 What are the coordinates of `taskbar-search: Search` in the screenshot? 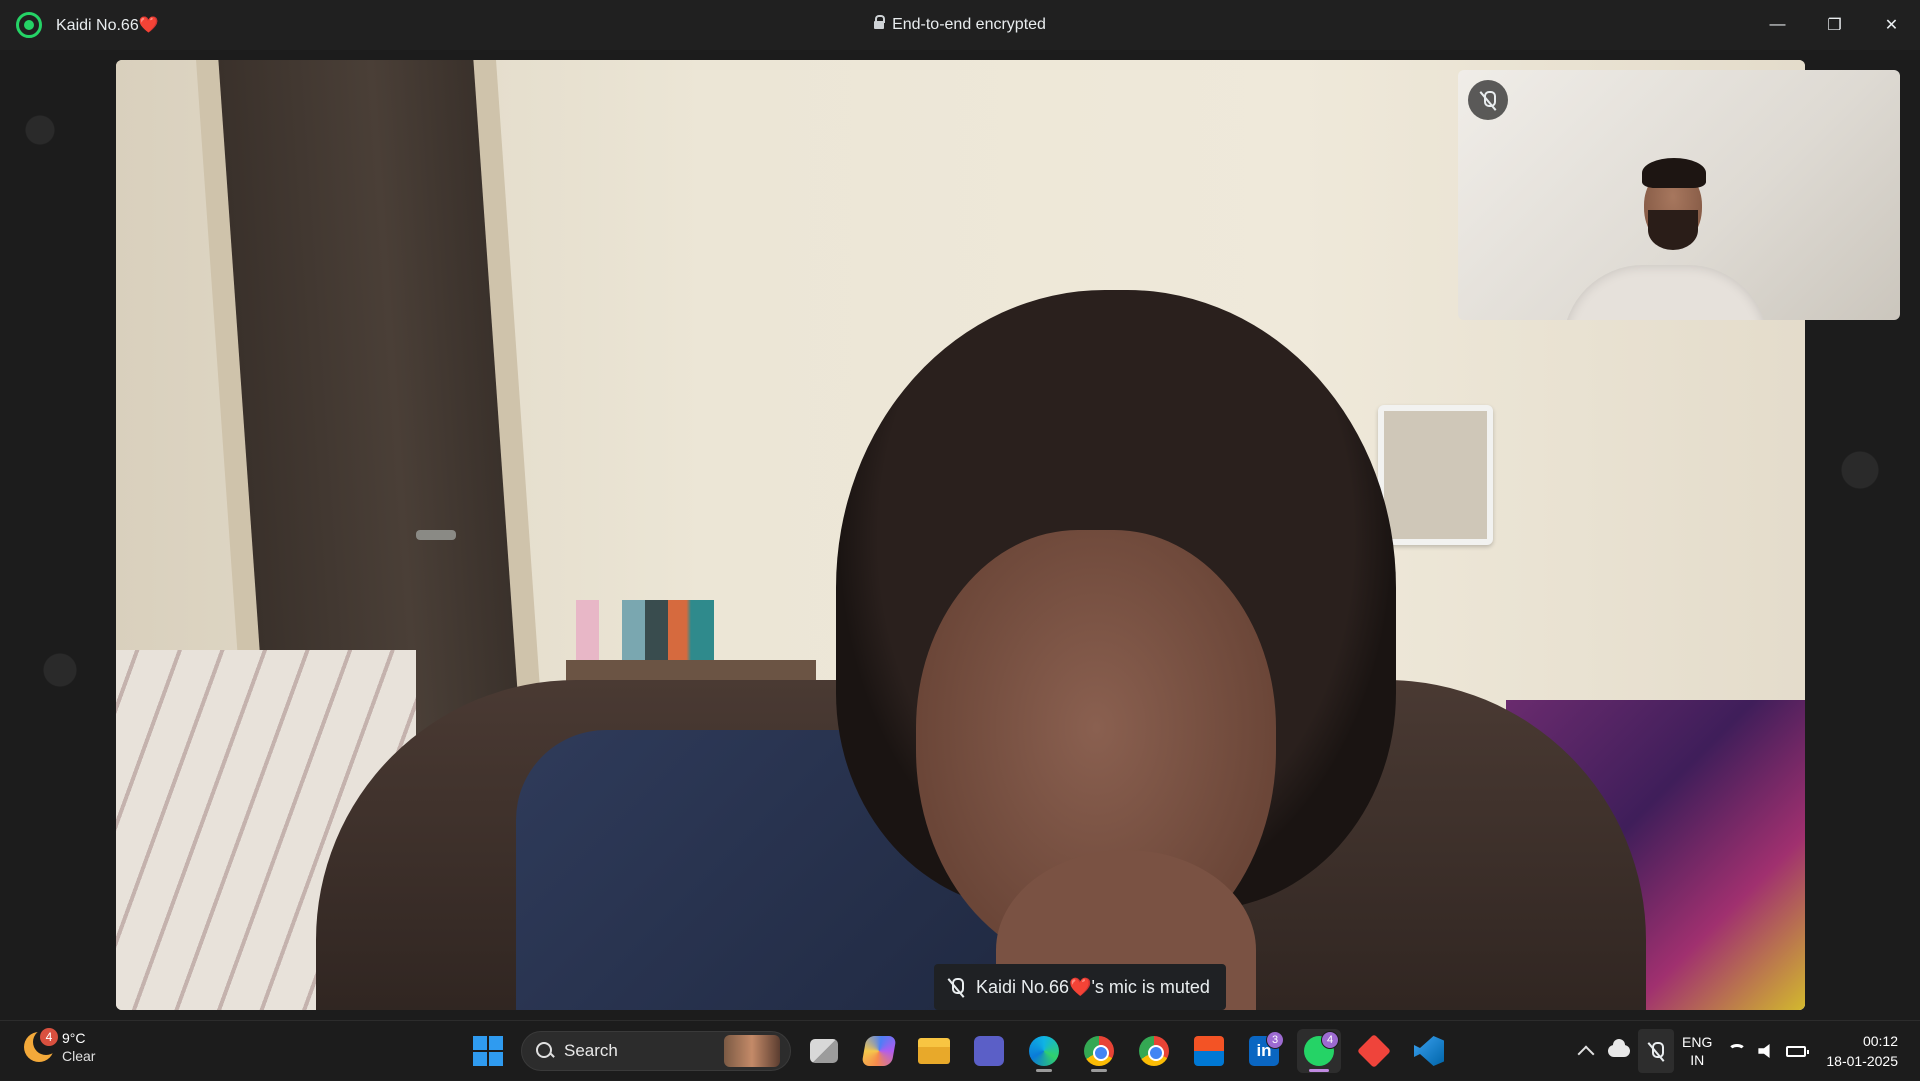 It's located at (656, 1051).